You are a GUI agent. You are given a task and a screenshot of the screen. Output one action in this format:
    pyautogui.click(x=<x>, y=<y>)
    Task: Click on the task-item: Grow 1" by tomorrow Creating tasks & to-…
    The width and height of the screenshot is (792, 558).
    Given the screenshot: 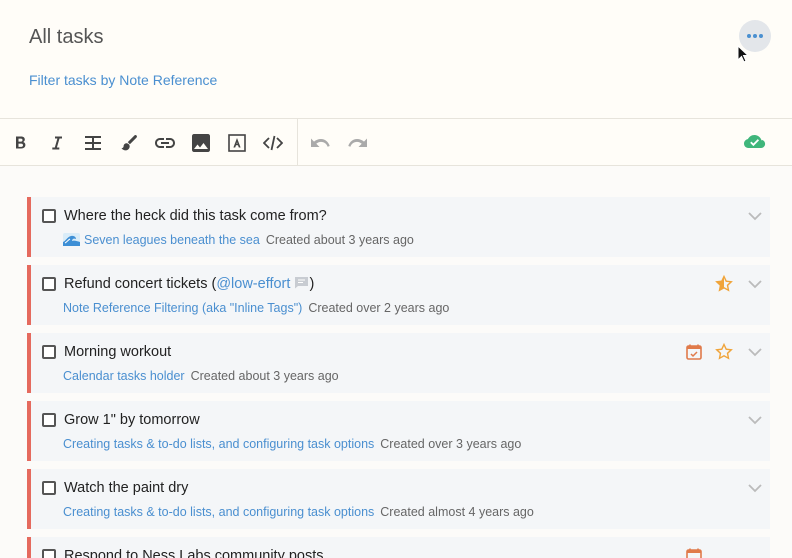 What is the action you would take?
    pyautogui.click(x=398, y=431)
    